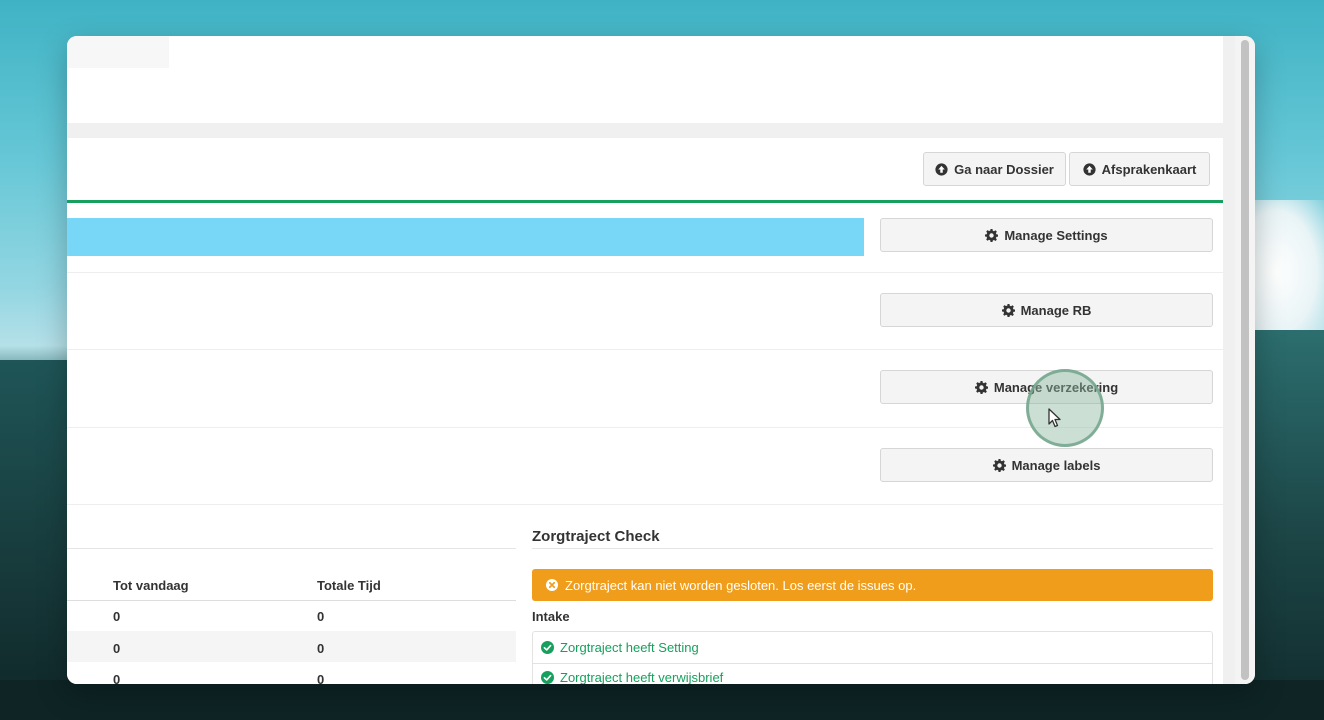 Image resolution: width=1324 pixels, height=720 pixels. Describe the element at coordinates (1056, 465) in the screenshot. I see `manage-labels-label: Manage labels` at that location.